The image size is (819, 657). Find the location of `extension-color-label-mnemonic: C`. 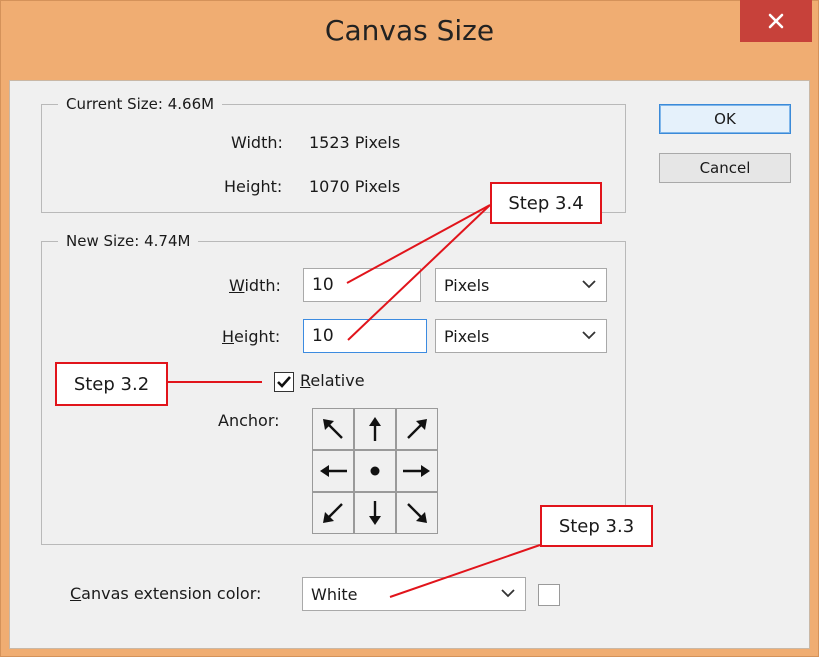

extension-color-label-mnemonic: C is located at coordinates (76, 593).